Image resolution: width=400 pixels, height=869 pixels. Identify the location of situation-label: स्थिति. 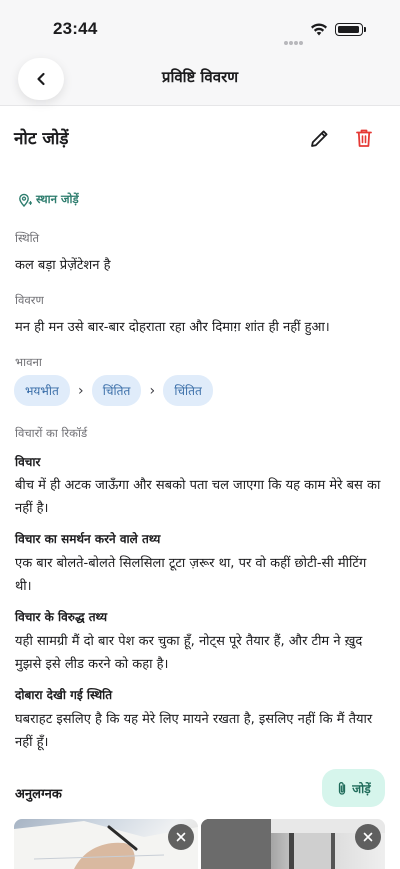
(27, 238).